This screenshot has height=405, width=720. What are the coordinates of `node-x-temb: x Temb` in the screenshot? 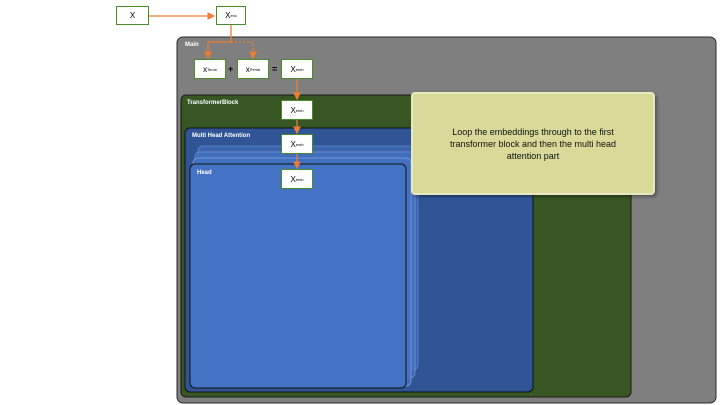 It's located at (210, 69).